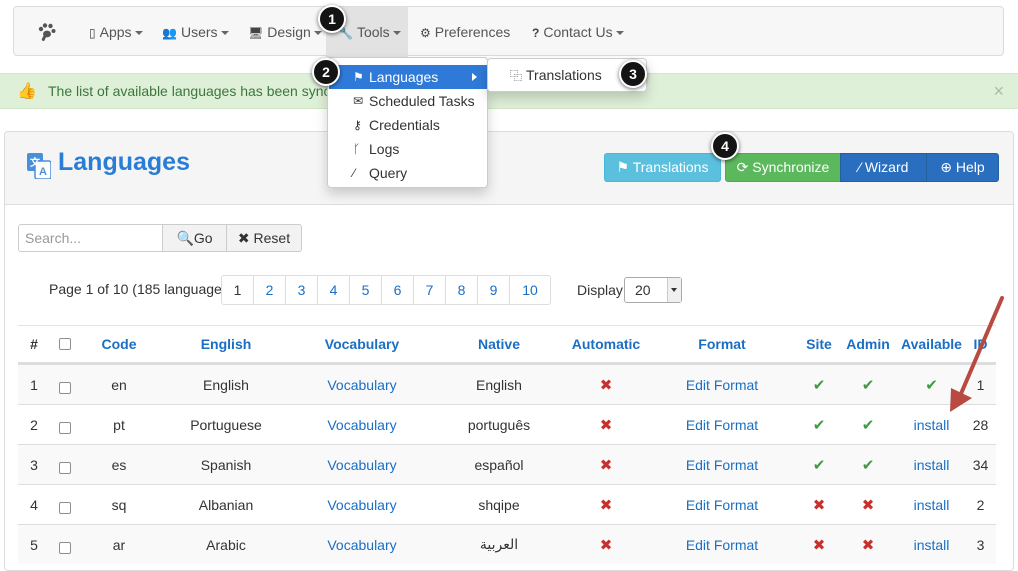  I want to click on synchronize-button: ⟳ Synchronize, so click(783, 167).